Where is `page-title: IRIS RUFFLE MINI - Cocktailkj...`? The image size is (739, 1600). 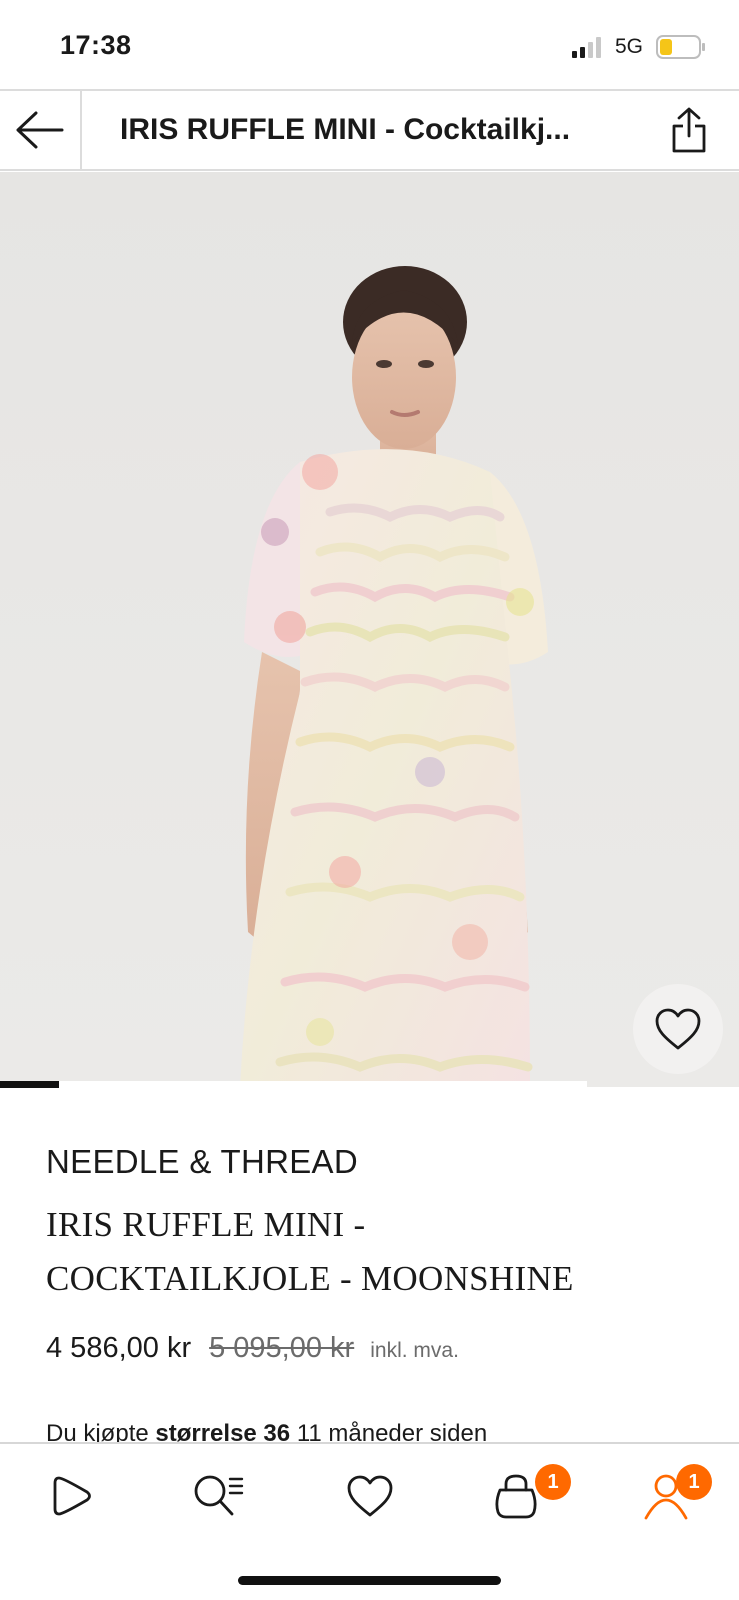
page-title: IRIS RUFFLE MINI - Cocktailkj... is located at coordinates (345, 129).